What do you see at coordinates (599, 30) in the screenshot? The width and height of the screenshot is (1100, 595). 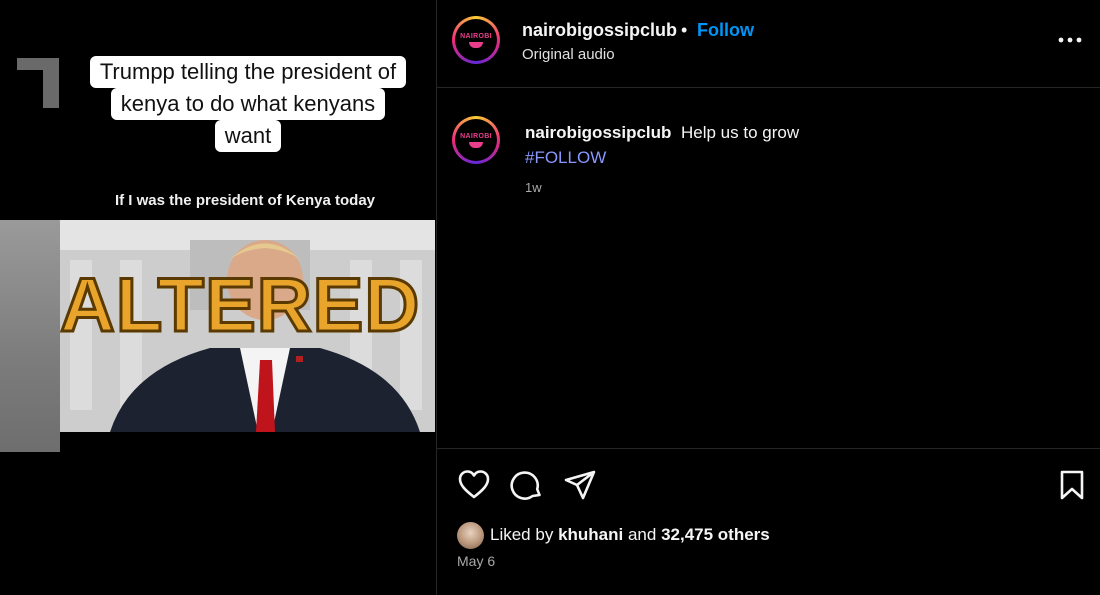 I see `post-author-username: nairobigossipclub` at bounding box center [599, 30].